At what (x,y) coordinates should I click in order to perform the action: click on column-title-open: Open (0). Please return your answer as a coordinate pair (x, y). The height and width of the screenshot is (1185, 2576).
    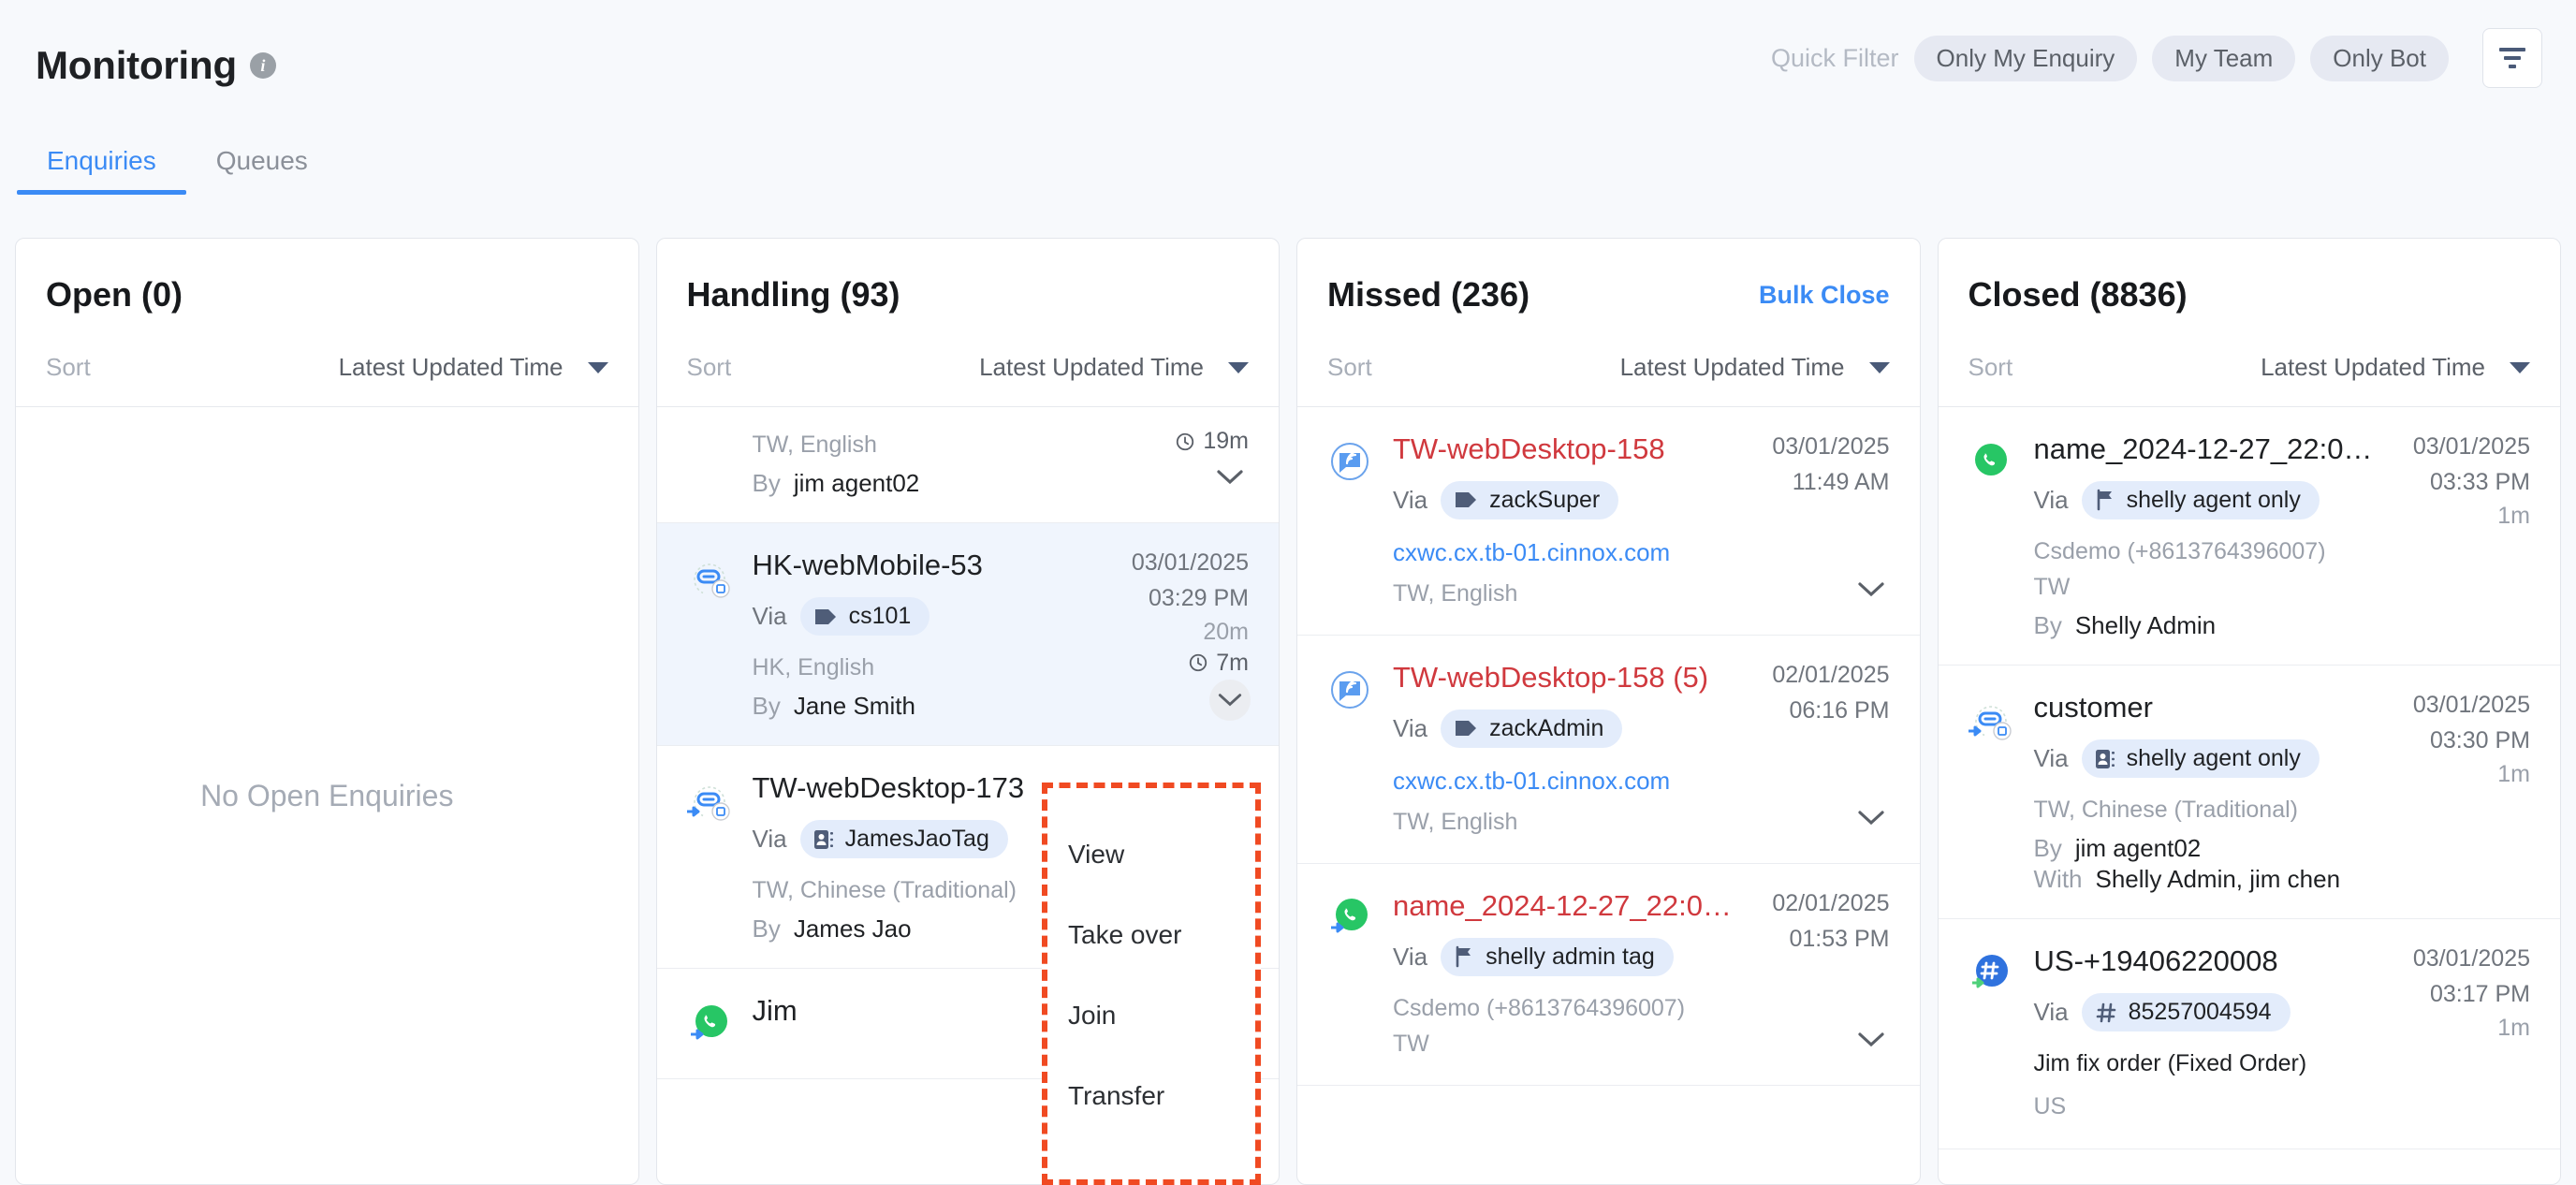
    Looking at the image, I should click on (114, 294).